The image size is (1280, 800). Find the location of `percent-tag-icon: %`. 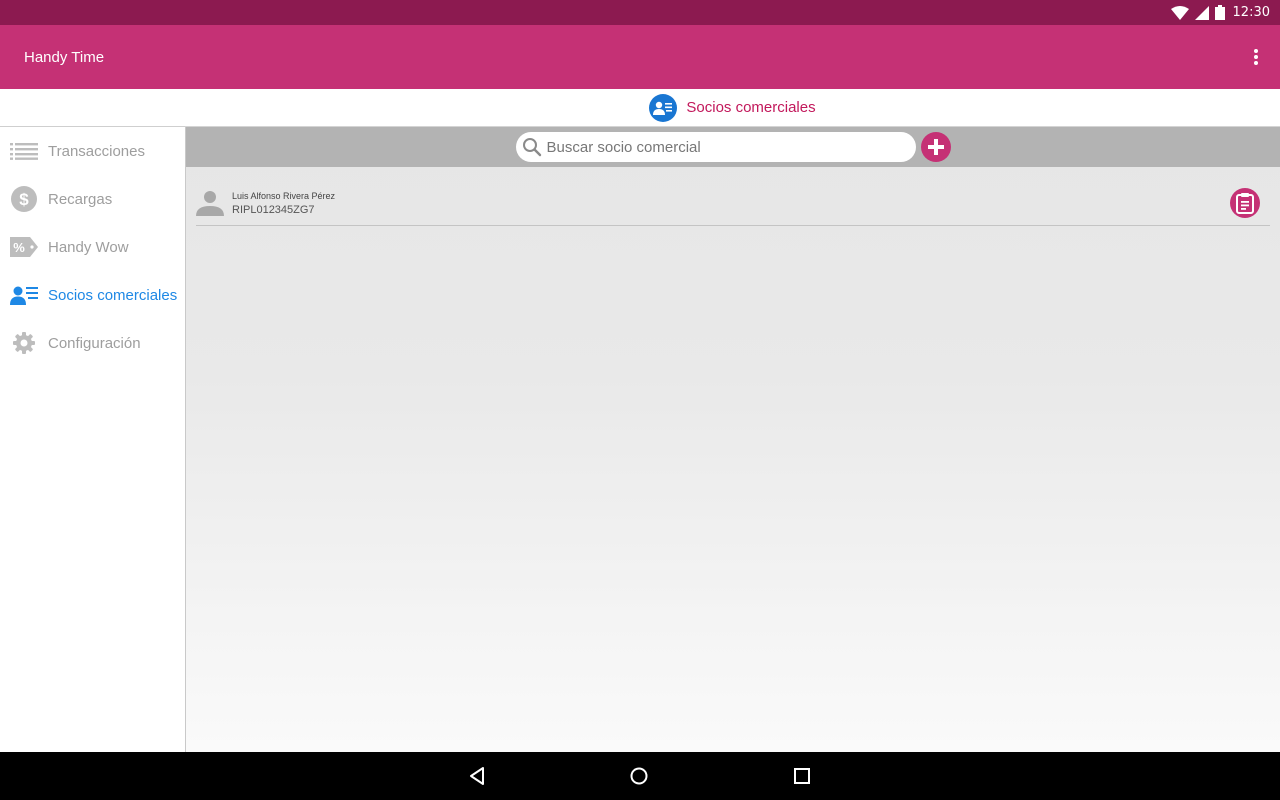

percent-tag-icon: % is located at coordinates (24, 247).